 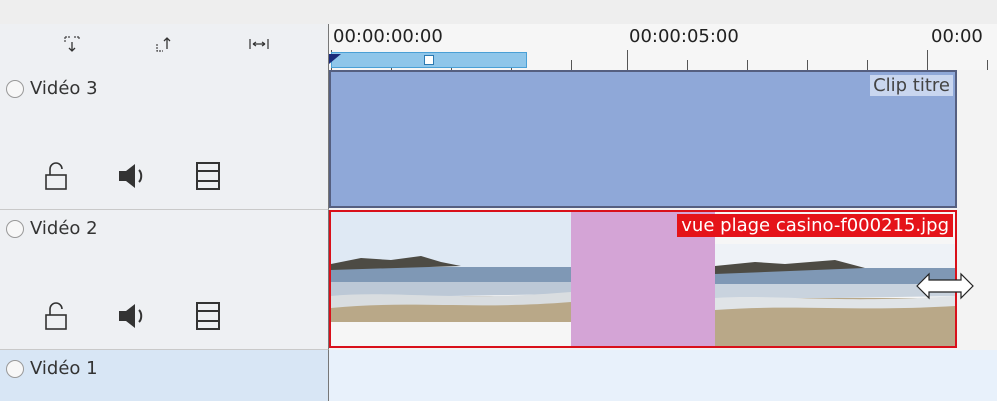 I want to click on playhead-marker, so click(x=335, y=59).